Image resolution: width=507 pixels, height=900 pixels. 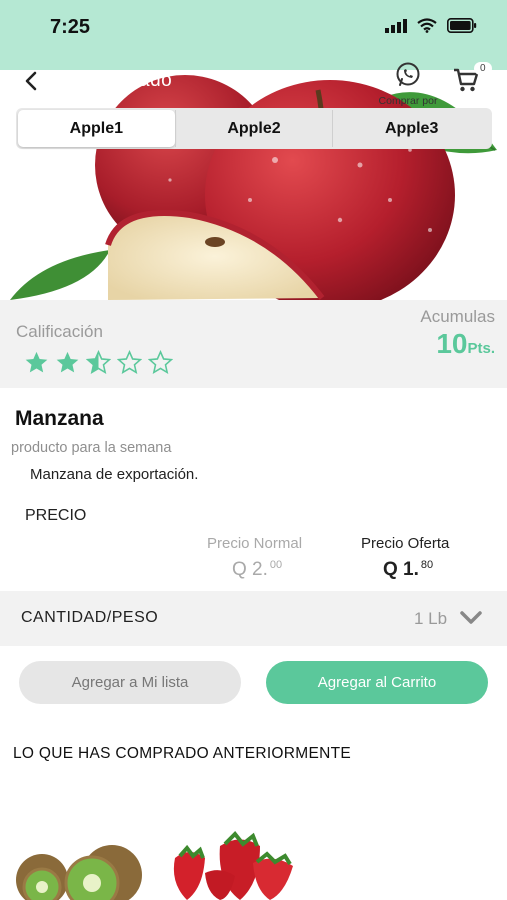 What do you see at coordinates (253, 344) in the screenshot?
I see `rating-section: Calificación Acumulas 10Pts.` at bounding box center [253, 344].